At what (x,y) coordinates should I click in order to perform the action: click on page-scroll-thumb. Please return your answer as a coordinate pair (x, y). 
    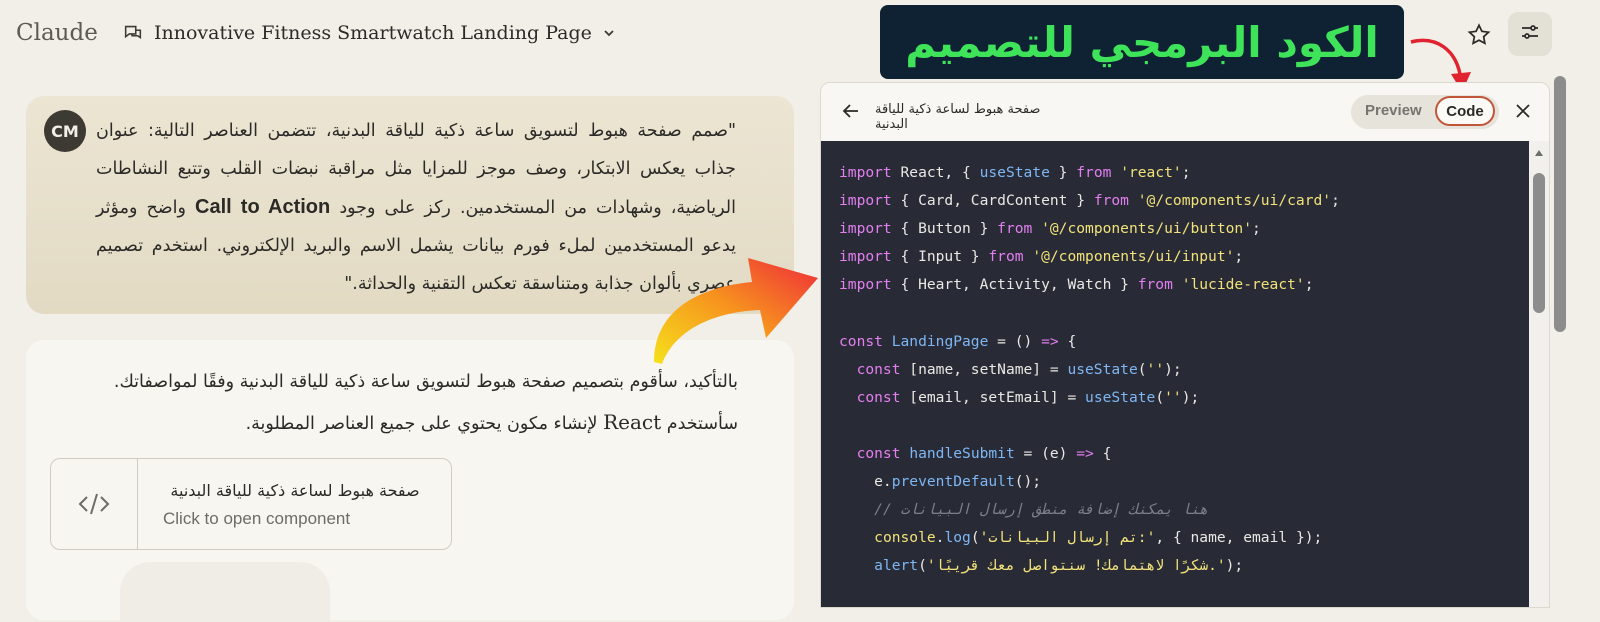
    Looking at the image, I should click on (1560, 204).